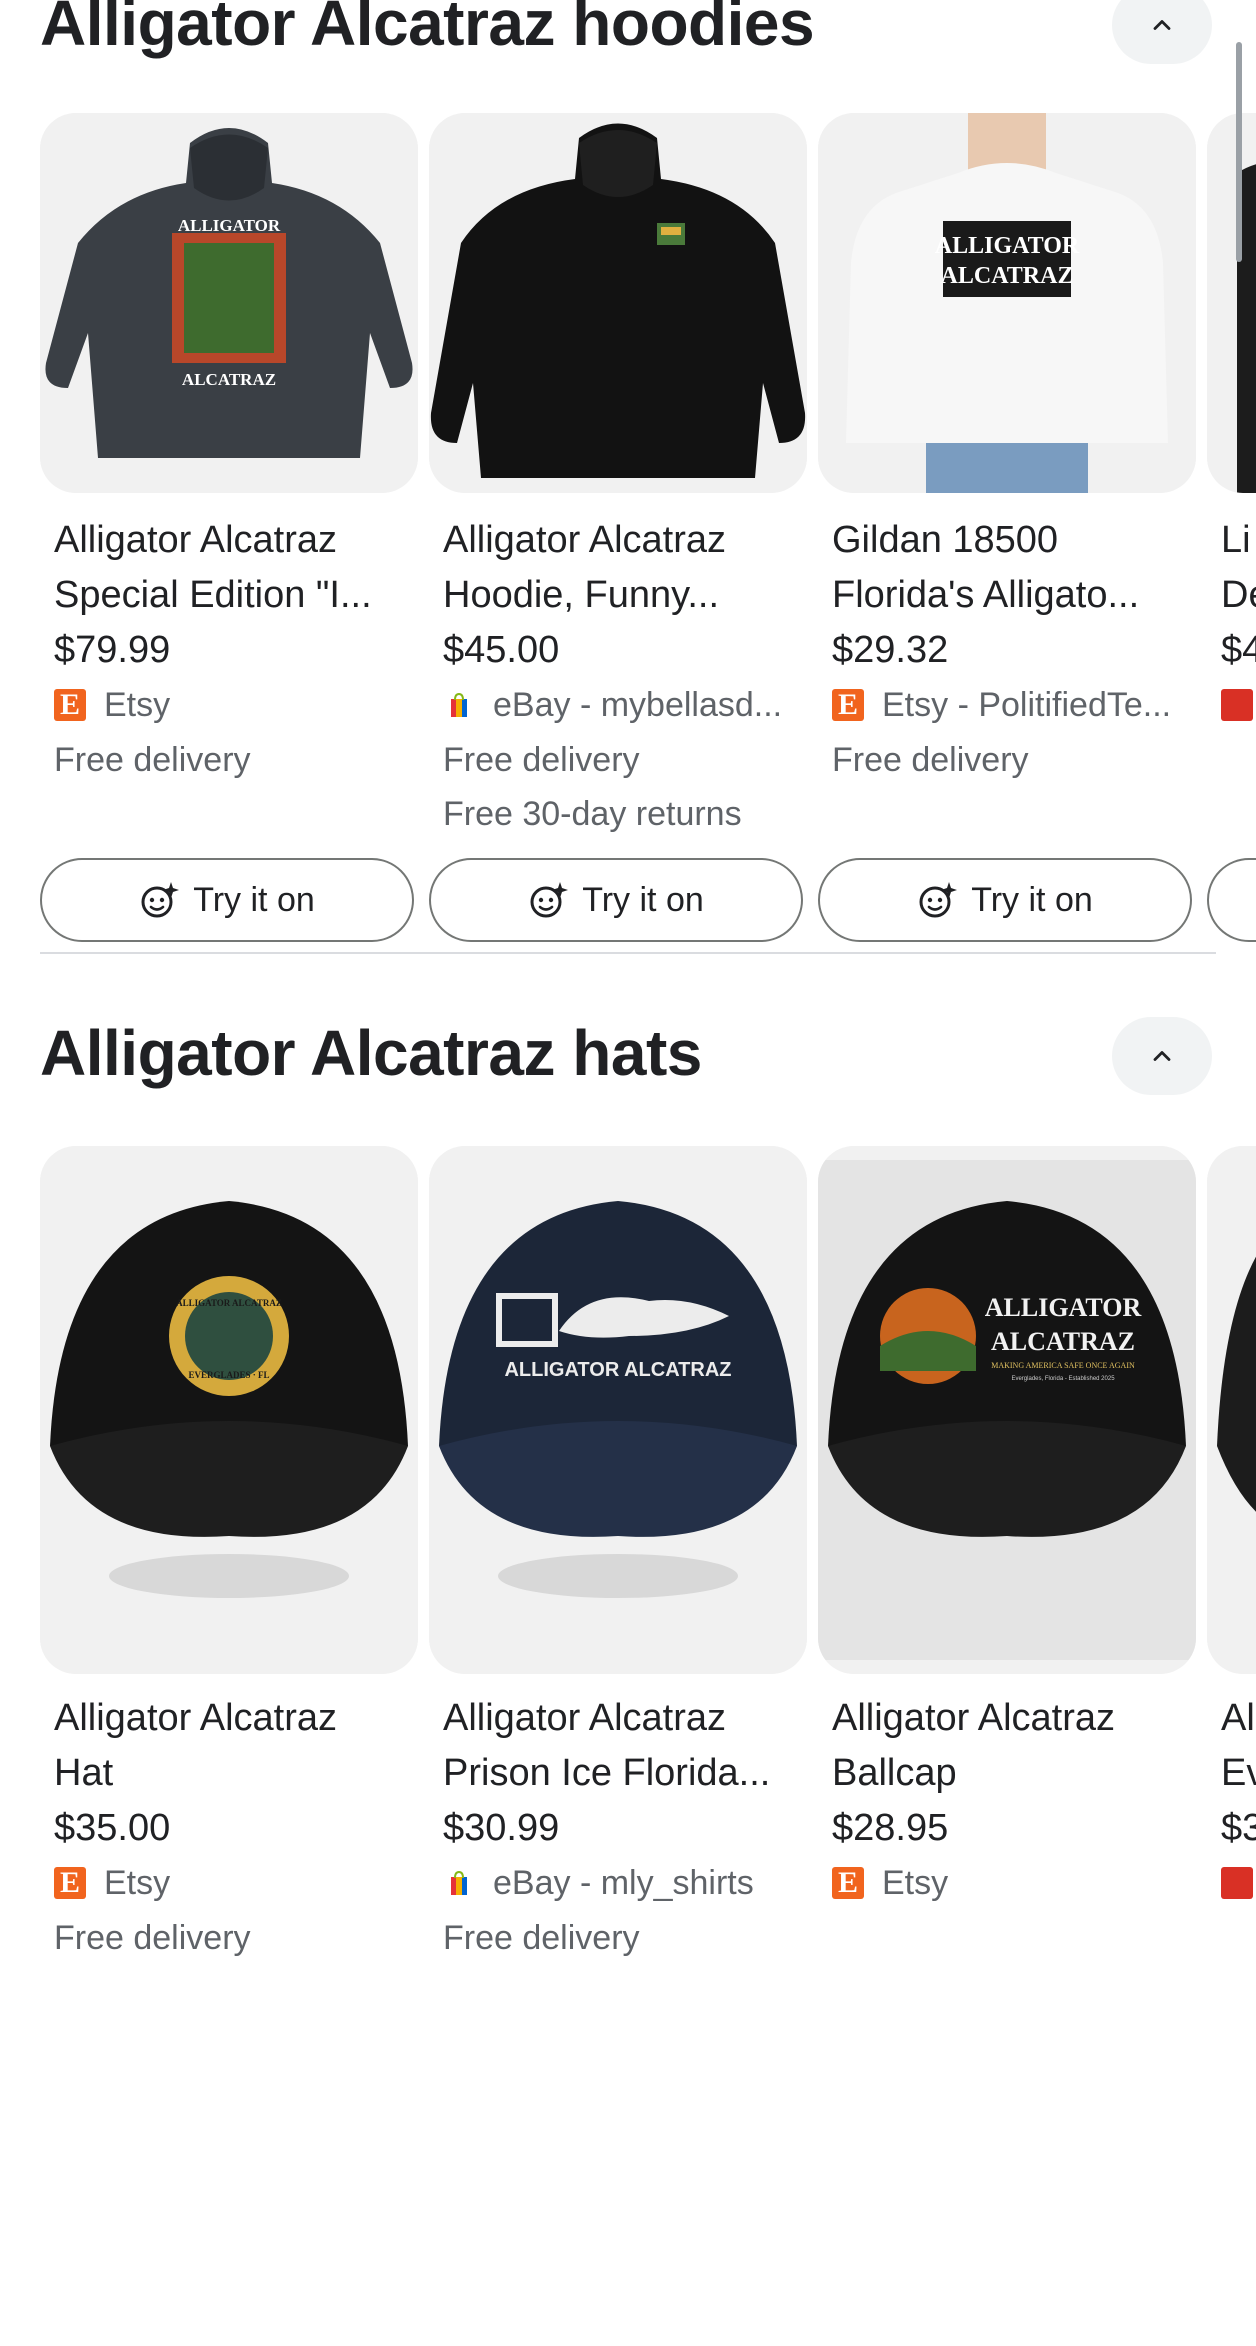 This screenshot has height=2346, width=1256. What do you see at coordinates (1238, 595) in the screenshot?
I see `product-title: De` at bounding box center [1238, 595].